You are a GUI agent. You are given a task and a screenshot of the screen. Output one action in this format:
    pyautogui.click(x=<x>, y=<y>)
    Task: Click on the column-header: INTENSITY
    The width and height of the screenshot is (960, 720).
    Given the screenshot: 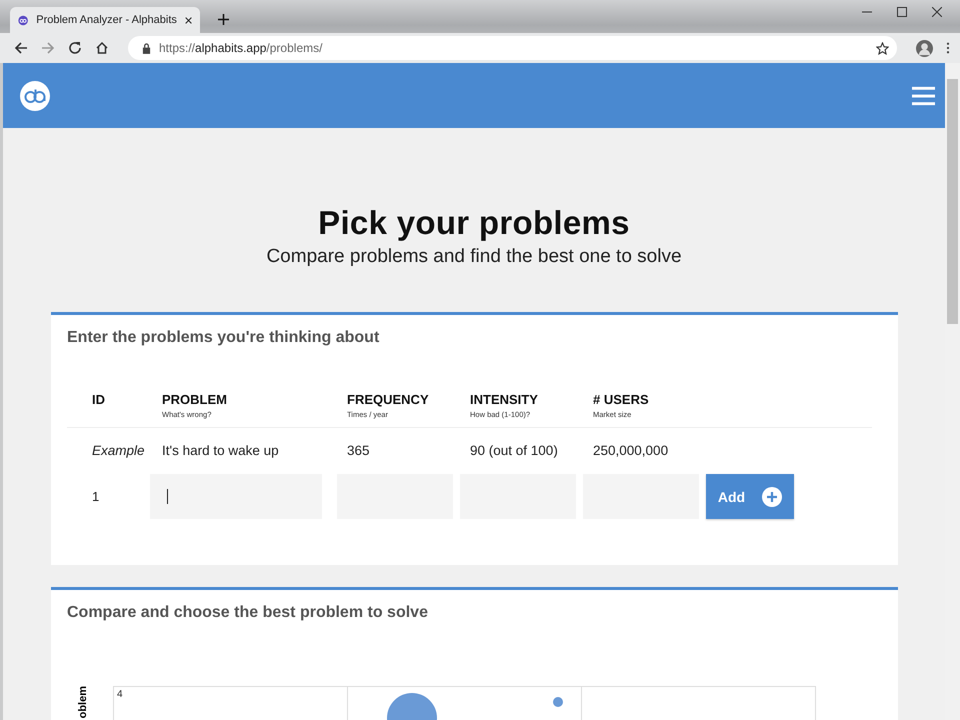 What is the action you would take?
    pyautogui.click(x=504, y=399)
    